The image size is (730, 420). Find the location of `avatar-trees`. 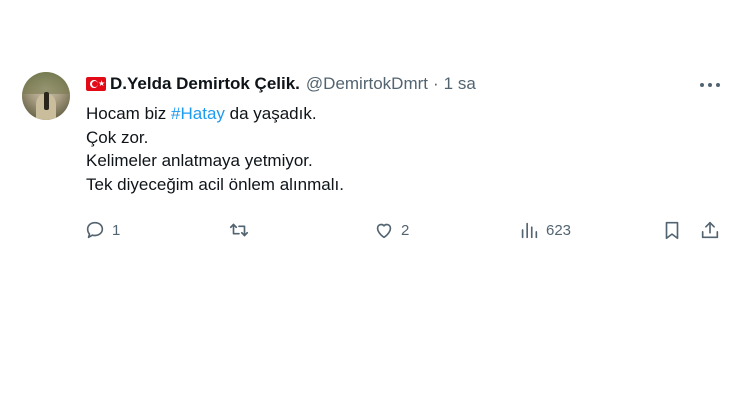

avatar-trees is located at coordinates (46, 83).